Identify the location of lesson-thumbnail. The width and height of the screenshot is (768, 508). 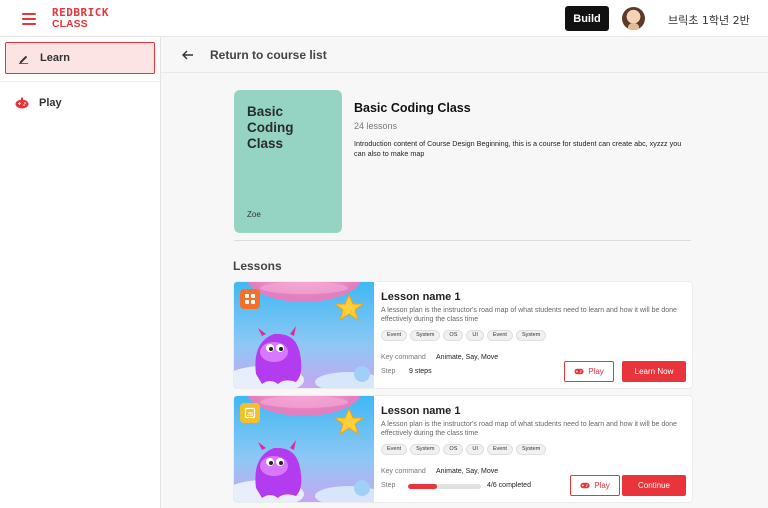
(304, 335).